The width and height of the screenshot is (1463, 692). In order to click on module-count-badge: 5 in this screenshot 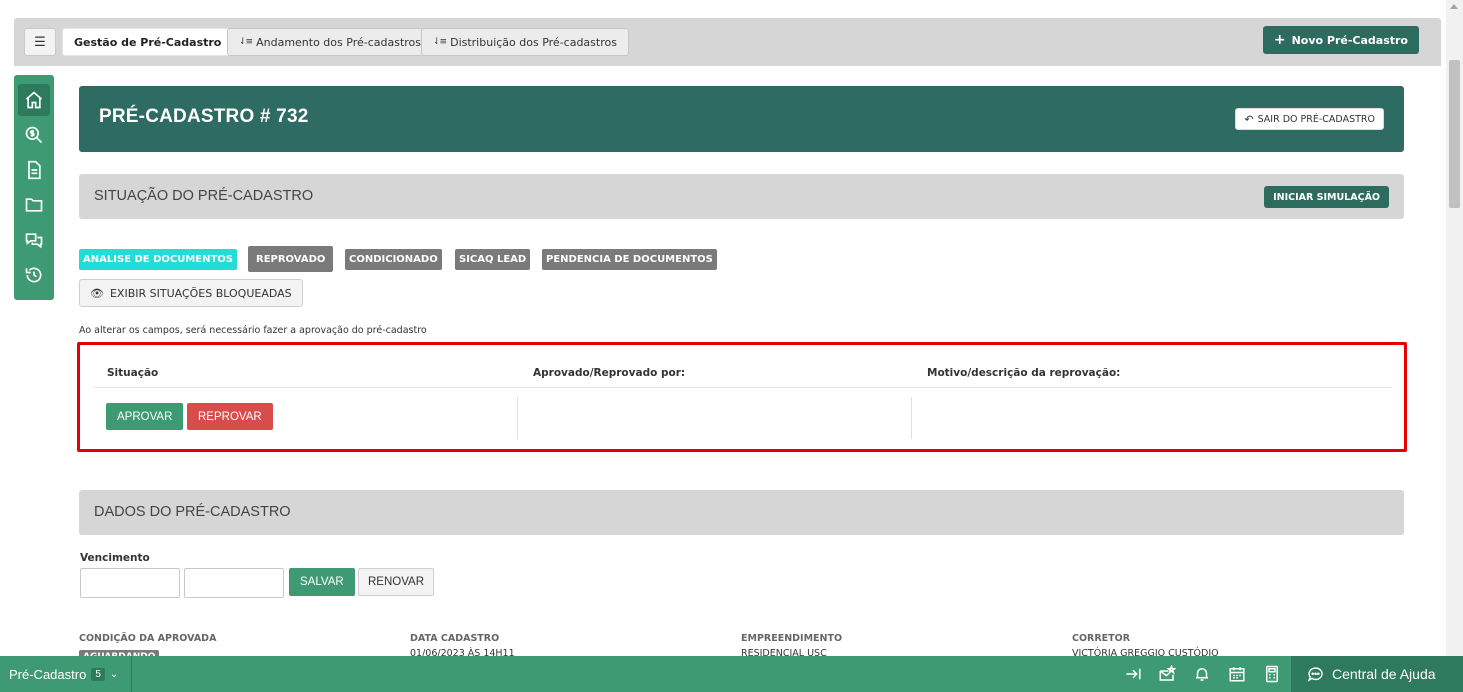, I will do `click(98, 674)`.